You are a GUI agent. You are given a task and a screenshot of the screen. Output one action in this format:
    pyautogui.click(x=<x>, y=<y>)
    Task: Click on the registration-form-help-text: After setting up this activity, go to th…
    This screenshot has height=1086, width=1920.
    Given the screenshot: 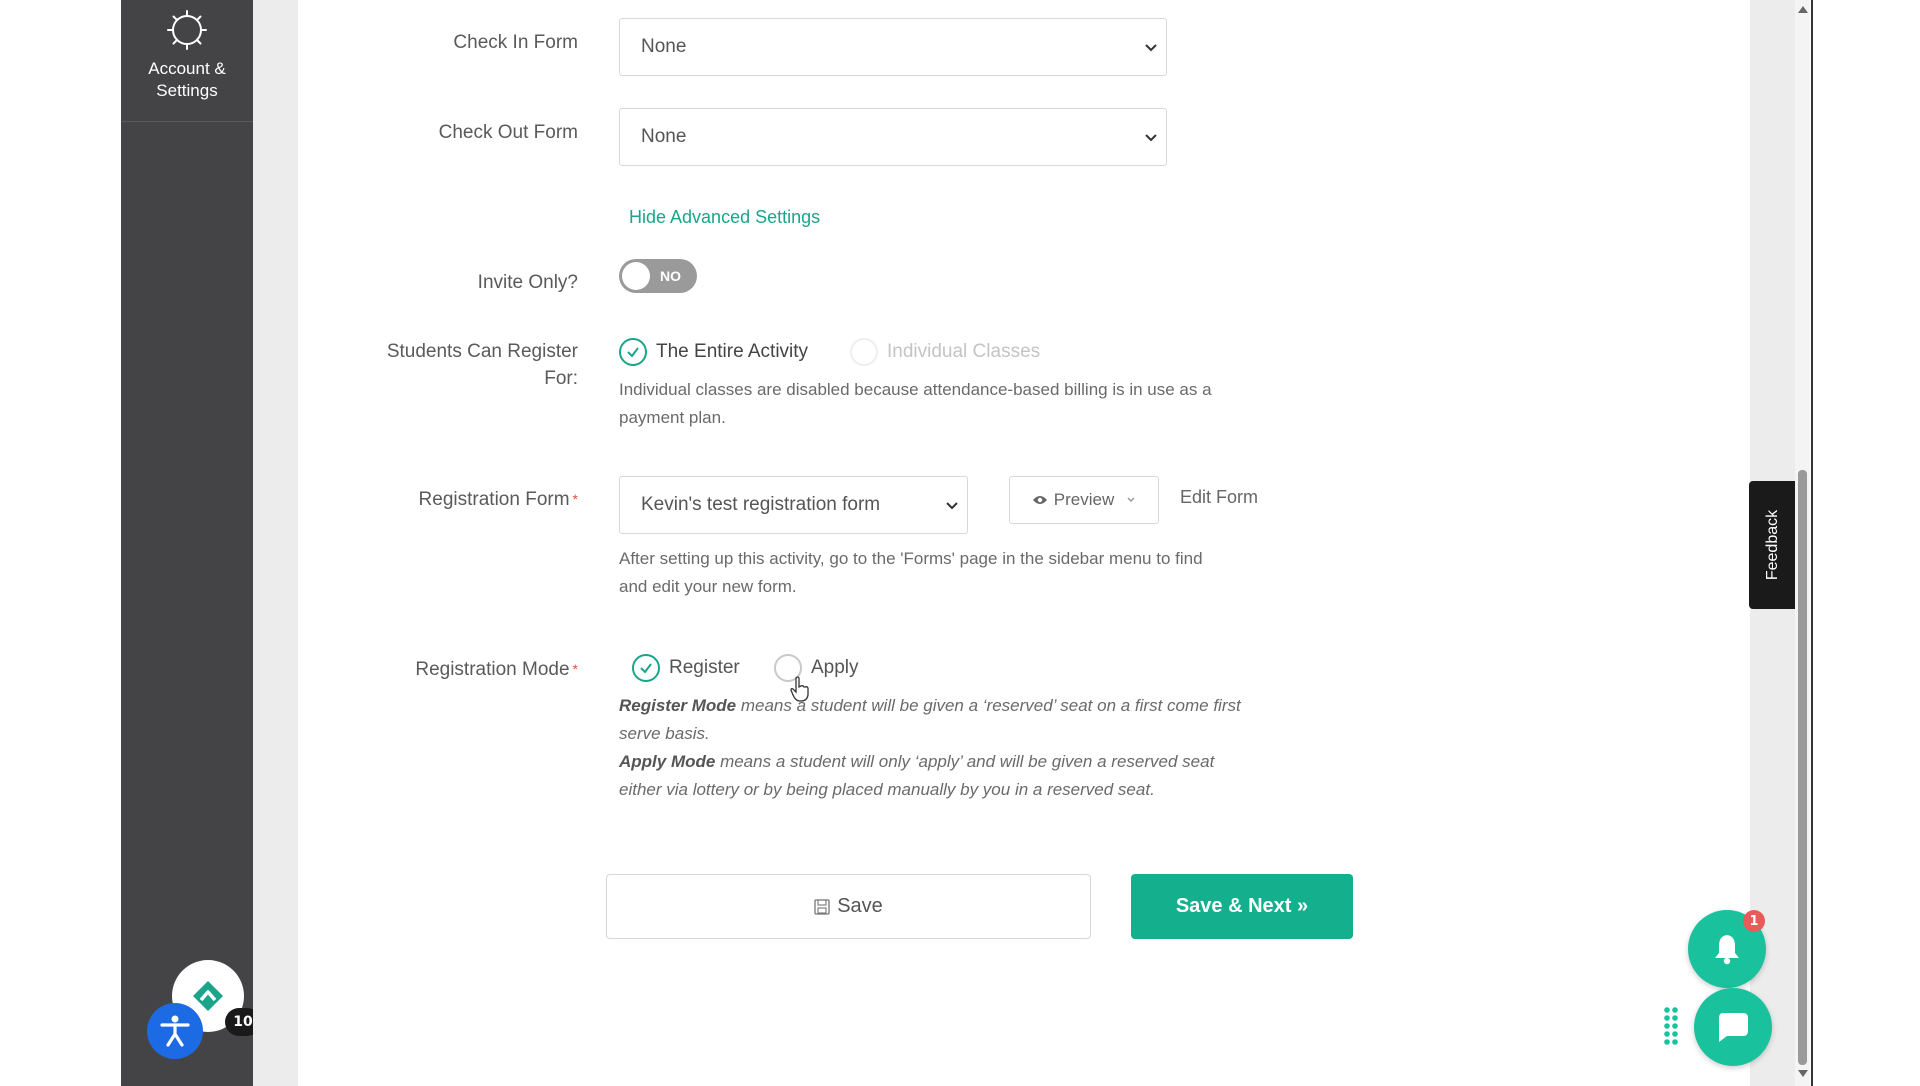 What is the action you would take?
    pyautogui.click(x=911, y=572)
    